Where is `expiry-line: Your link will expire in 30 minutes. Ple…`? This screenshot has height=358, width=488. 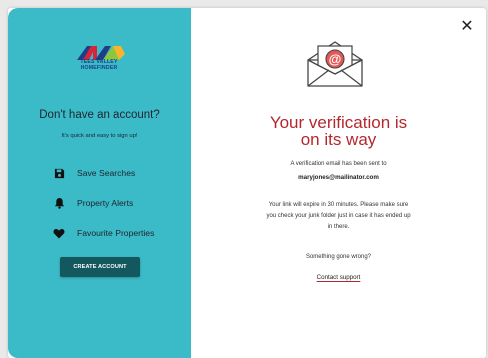 expiry-line: Your link will expire in 30 minutes. Ple… is located at coordinates (338, 205).